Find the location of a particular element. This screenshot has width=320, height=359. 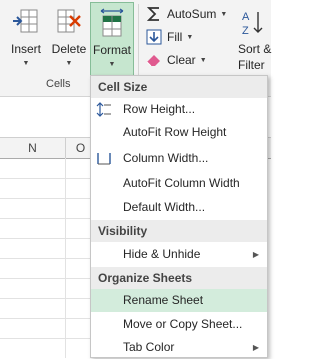

menu-item-label: Rename Sheet is located at coordinates (163, 300).